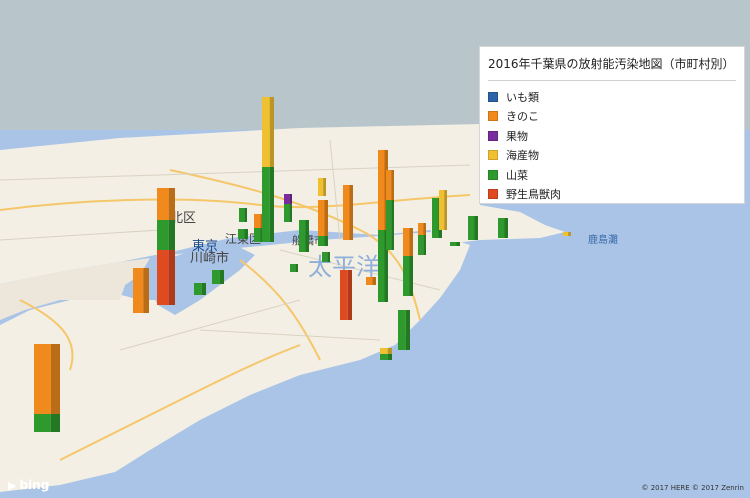  I want to click on legend-label: 海産物, so click(522, 156).